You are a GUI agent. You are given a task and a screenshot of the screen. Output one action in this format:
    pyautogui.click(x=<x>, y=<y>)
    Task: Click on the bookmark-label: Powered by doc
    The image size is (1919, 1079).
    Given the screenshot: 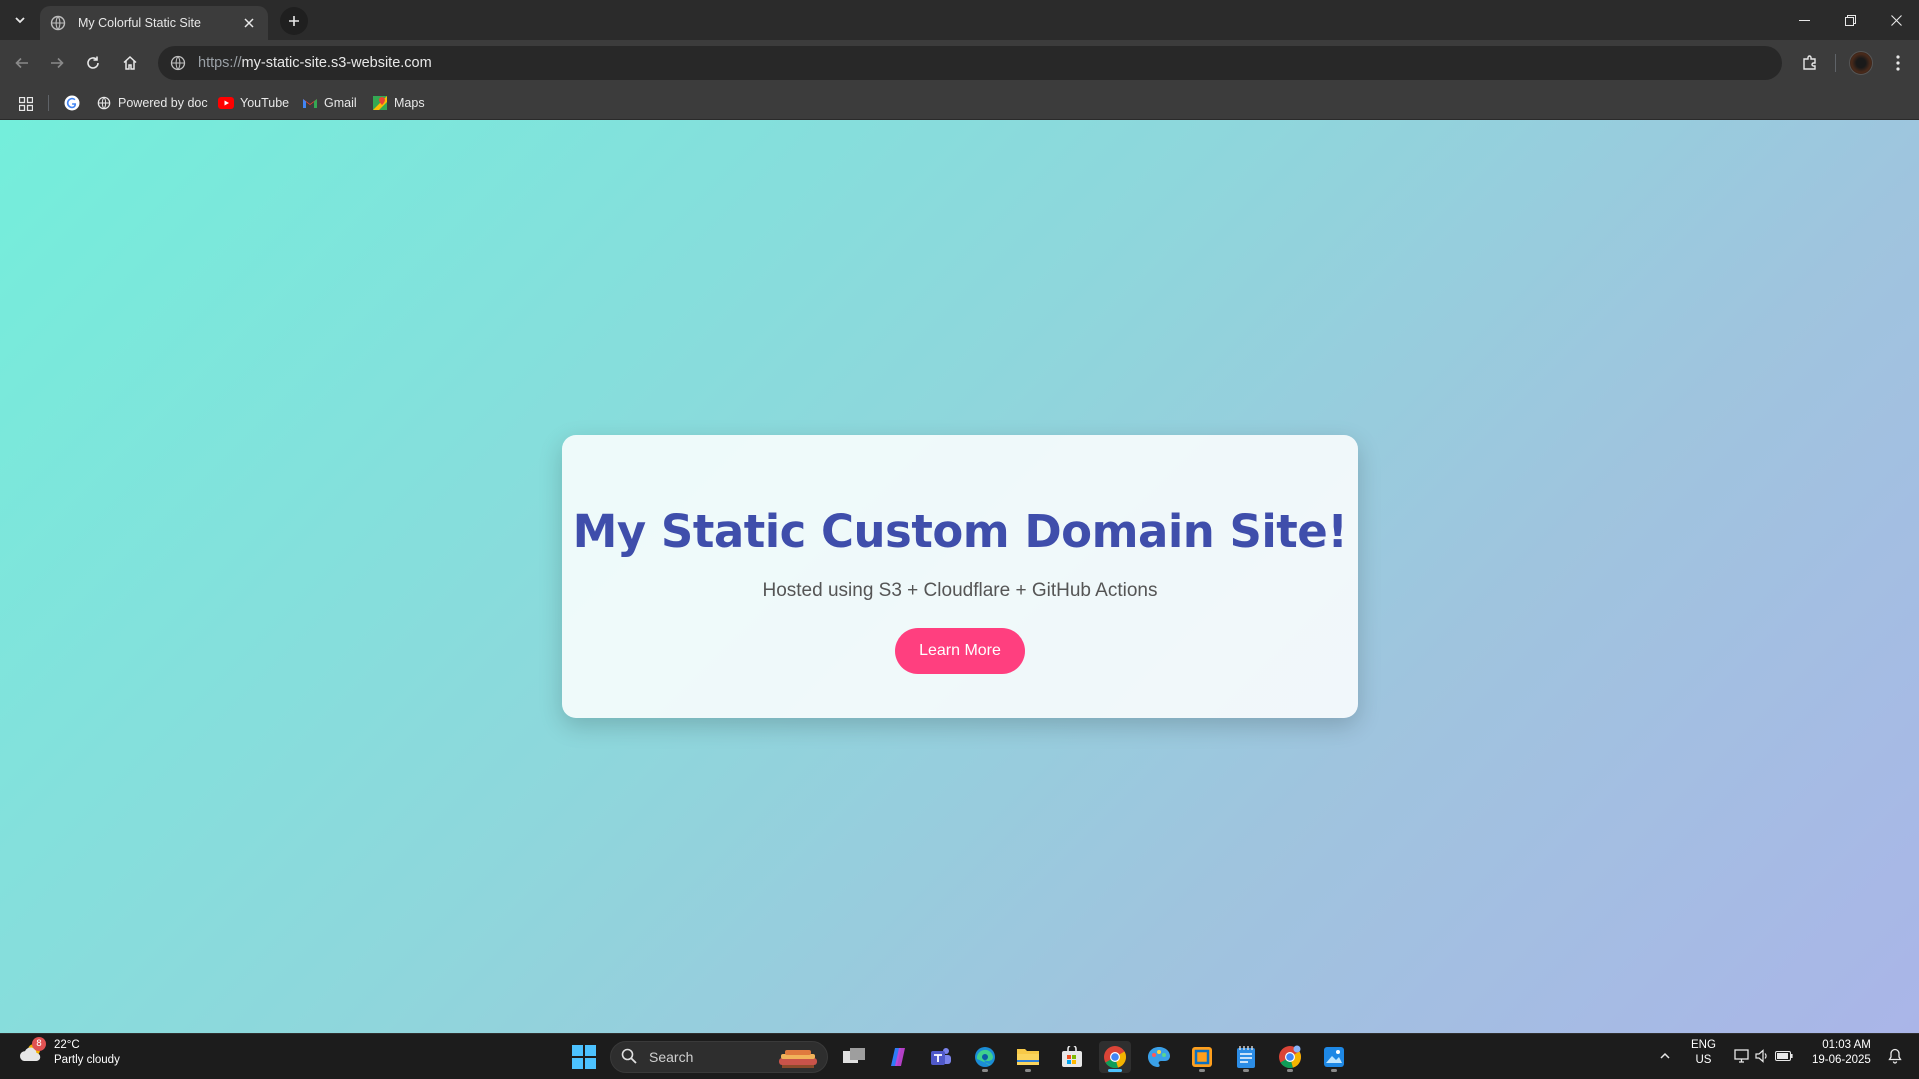 What is the action you would take?
    pyautogui.click(x=163, y=103)
    